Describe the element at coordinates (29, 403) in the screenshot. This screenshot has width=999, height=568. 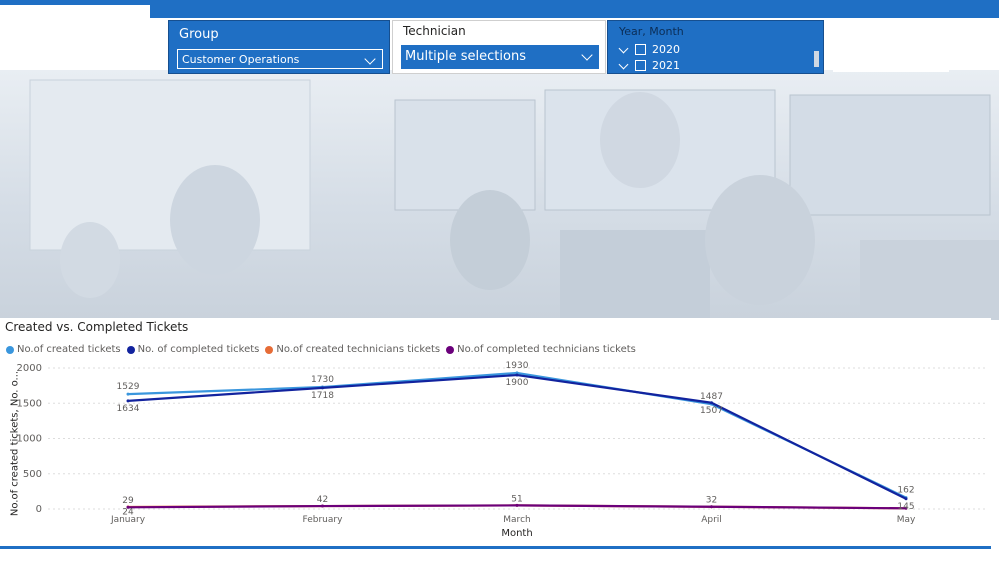
I see `y-tick-label: 1500` at that location.